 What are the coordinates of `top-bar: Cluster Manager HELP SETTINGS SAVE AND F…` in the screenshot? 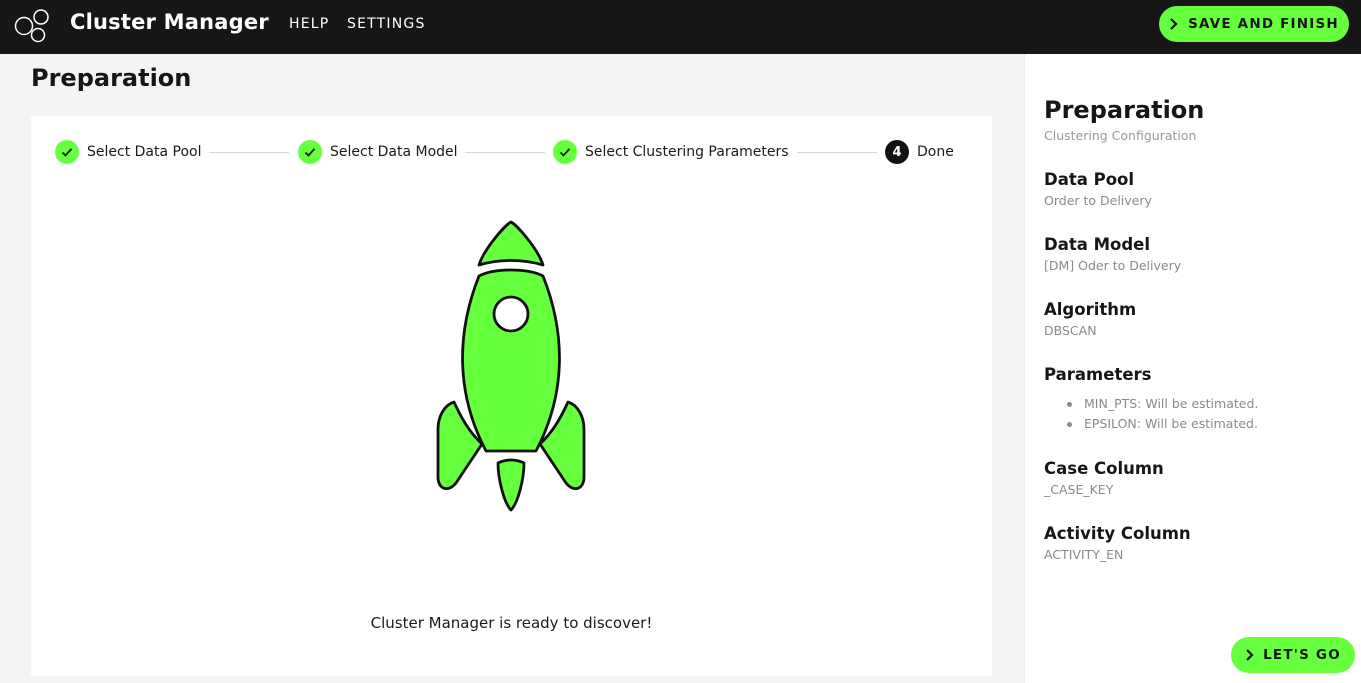 It's located at (680, 27).